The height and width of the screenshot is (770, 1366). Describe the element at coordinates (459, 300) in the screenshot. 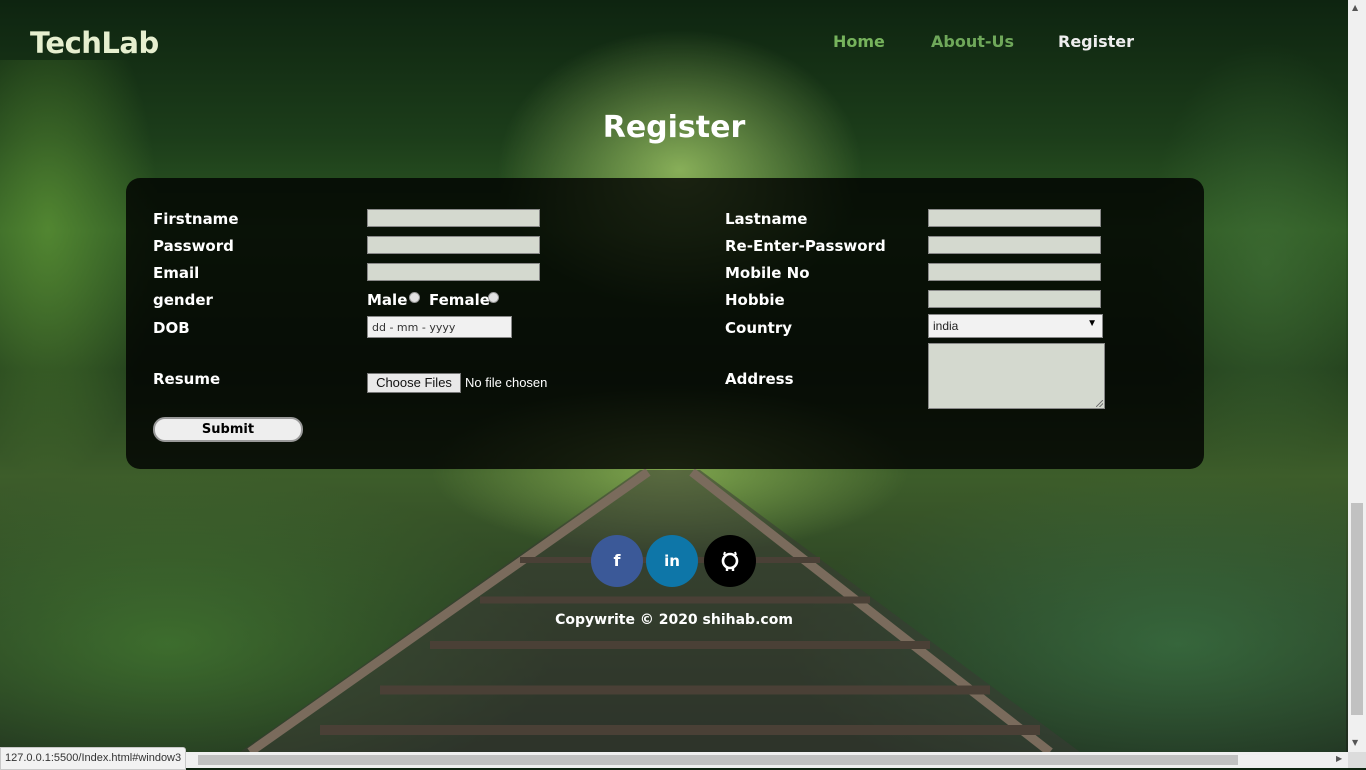

I see `gender-female-label: Female` at that location.